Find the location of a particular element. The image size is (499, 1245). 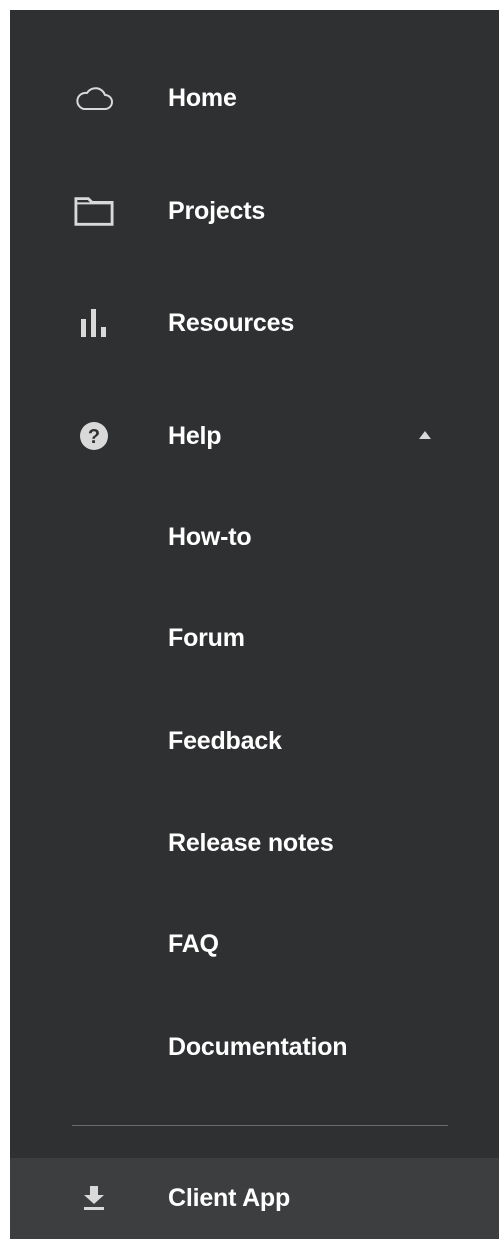

client-app-button: Client App is located at coordinates (254, 1198).